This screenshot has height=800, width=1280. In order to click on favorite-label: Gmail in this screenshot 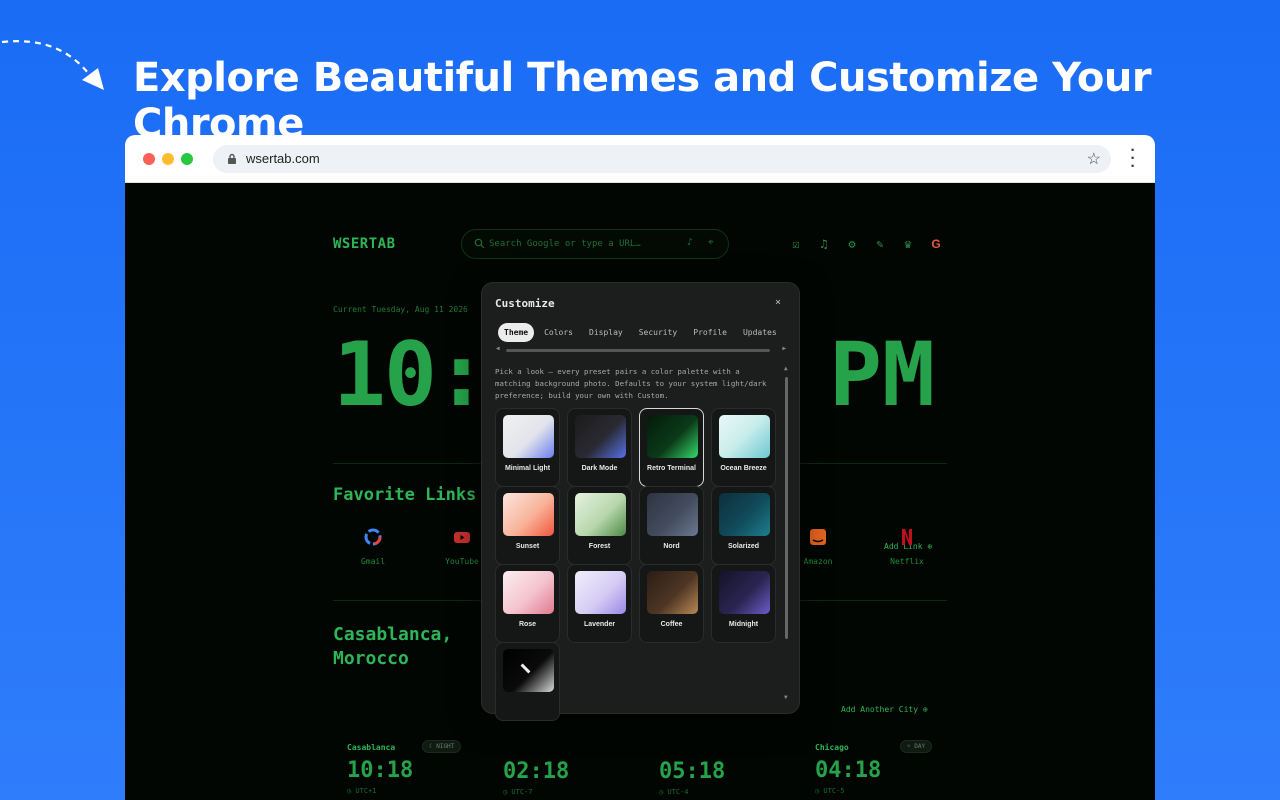, I will do `click(373, 561)`.